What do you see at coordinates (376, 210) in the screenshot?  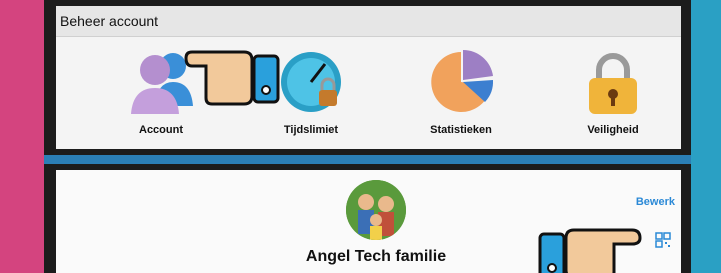 I see `family-avatar-icon` at bounding box center [376, 210].